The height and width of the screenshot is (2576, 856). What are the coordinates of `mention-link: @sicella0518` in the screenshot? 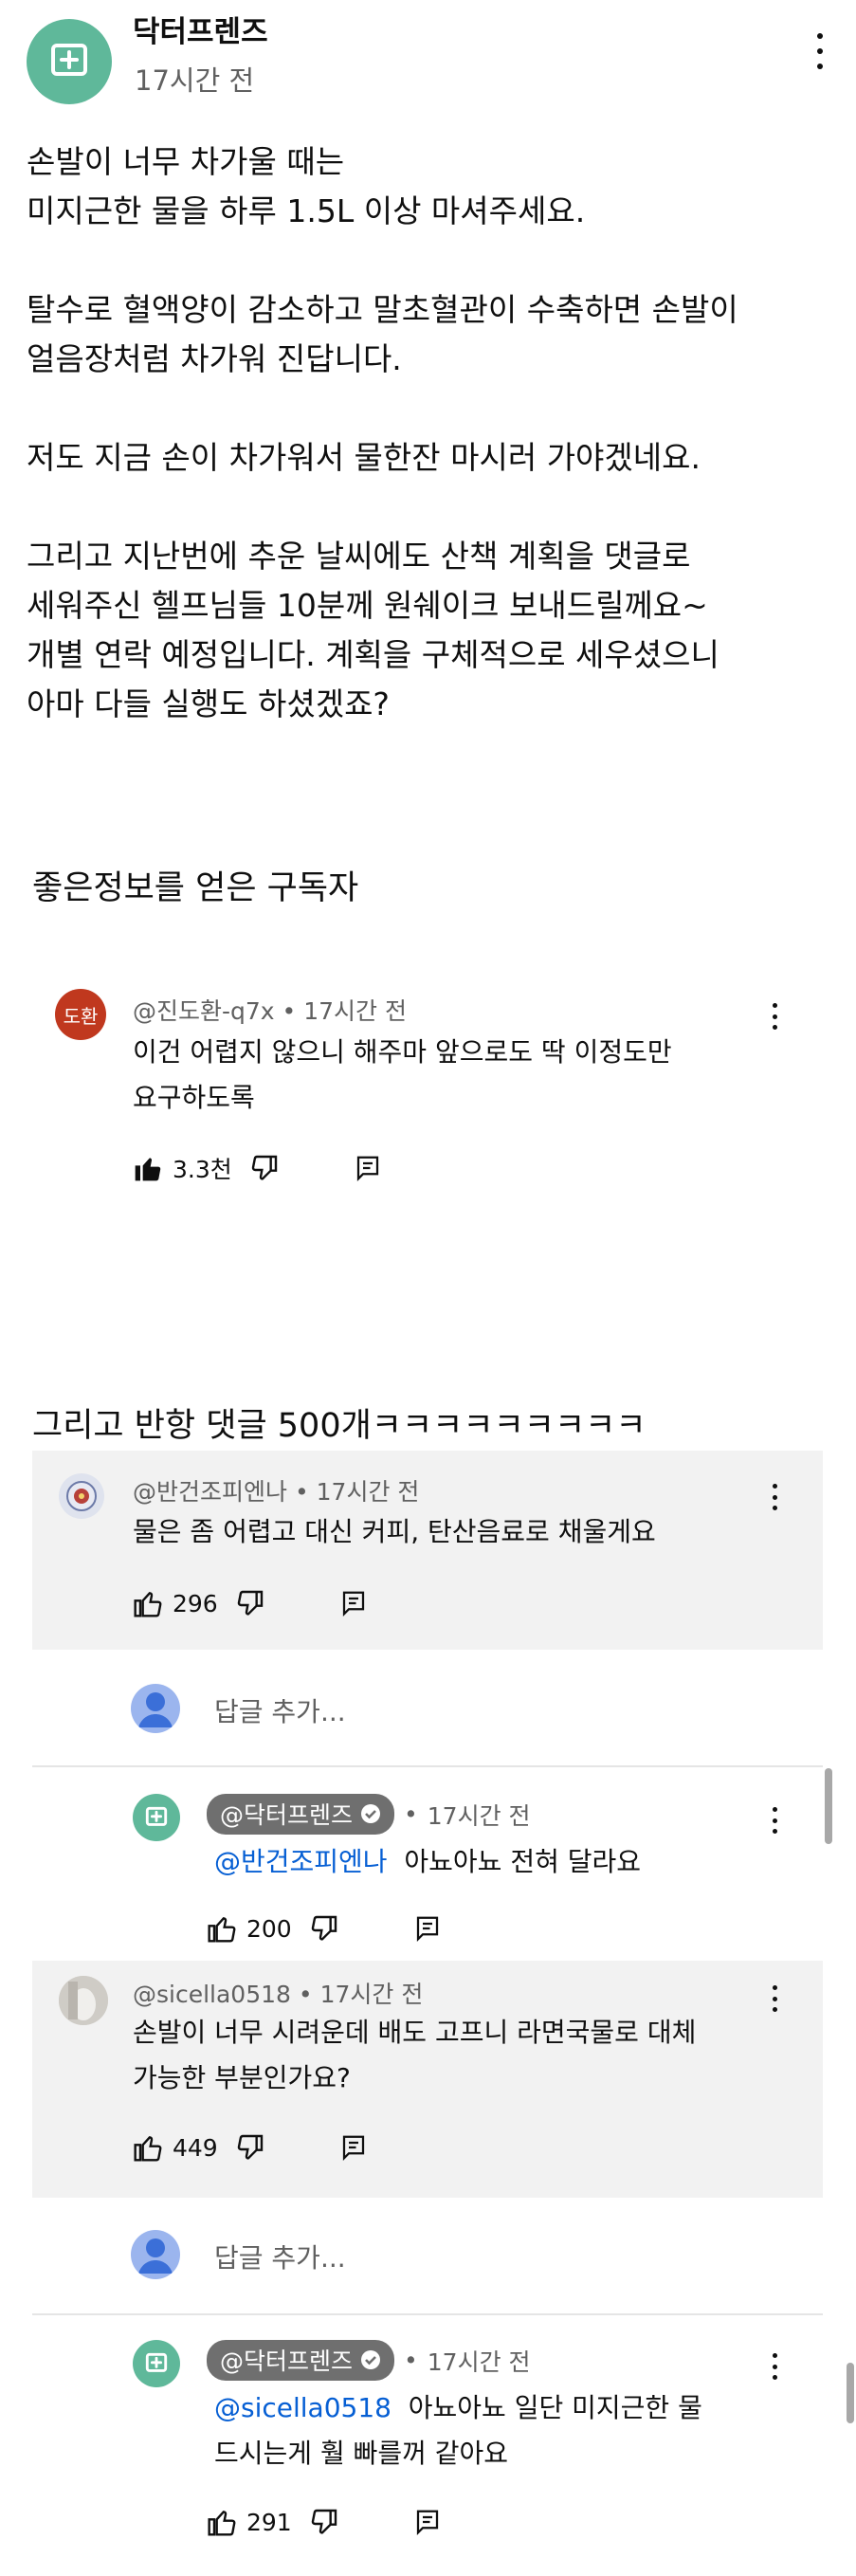 It's located at (303, 2407).